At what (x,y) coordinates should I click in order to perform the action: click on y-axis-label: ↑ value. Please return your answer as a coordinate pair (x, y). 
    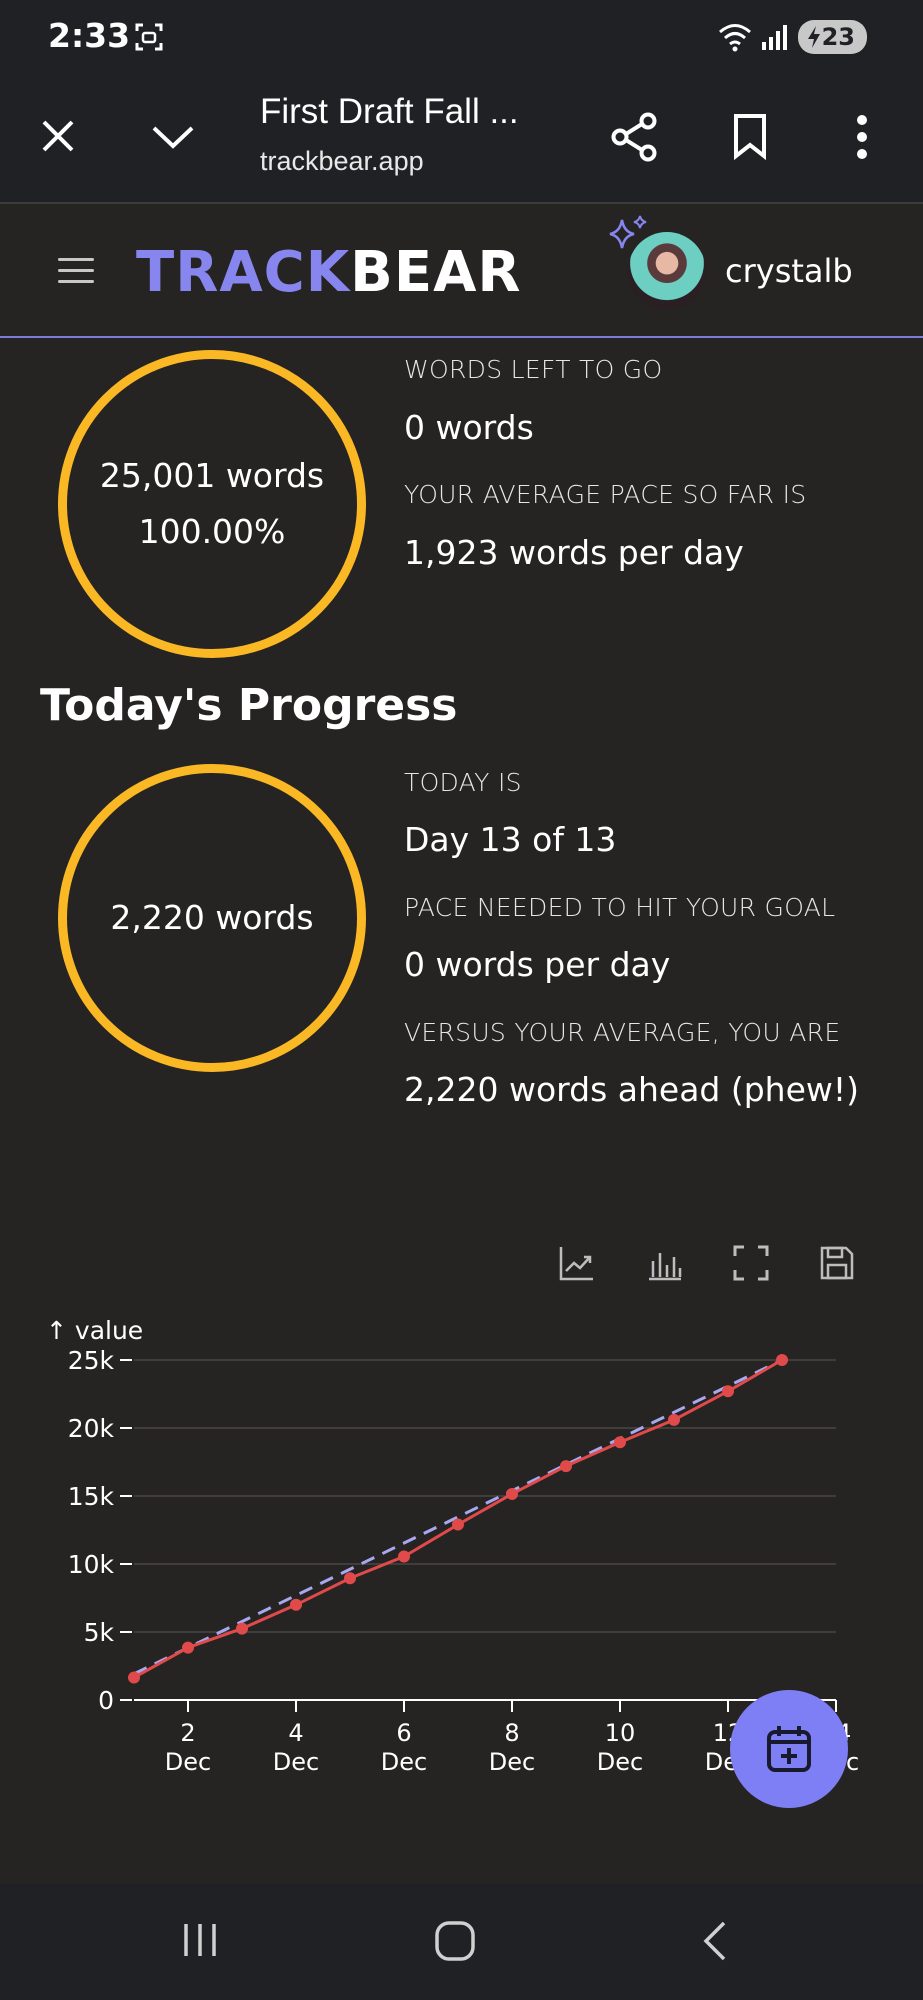
    Looking at the image, I should click on (94, 1330).